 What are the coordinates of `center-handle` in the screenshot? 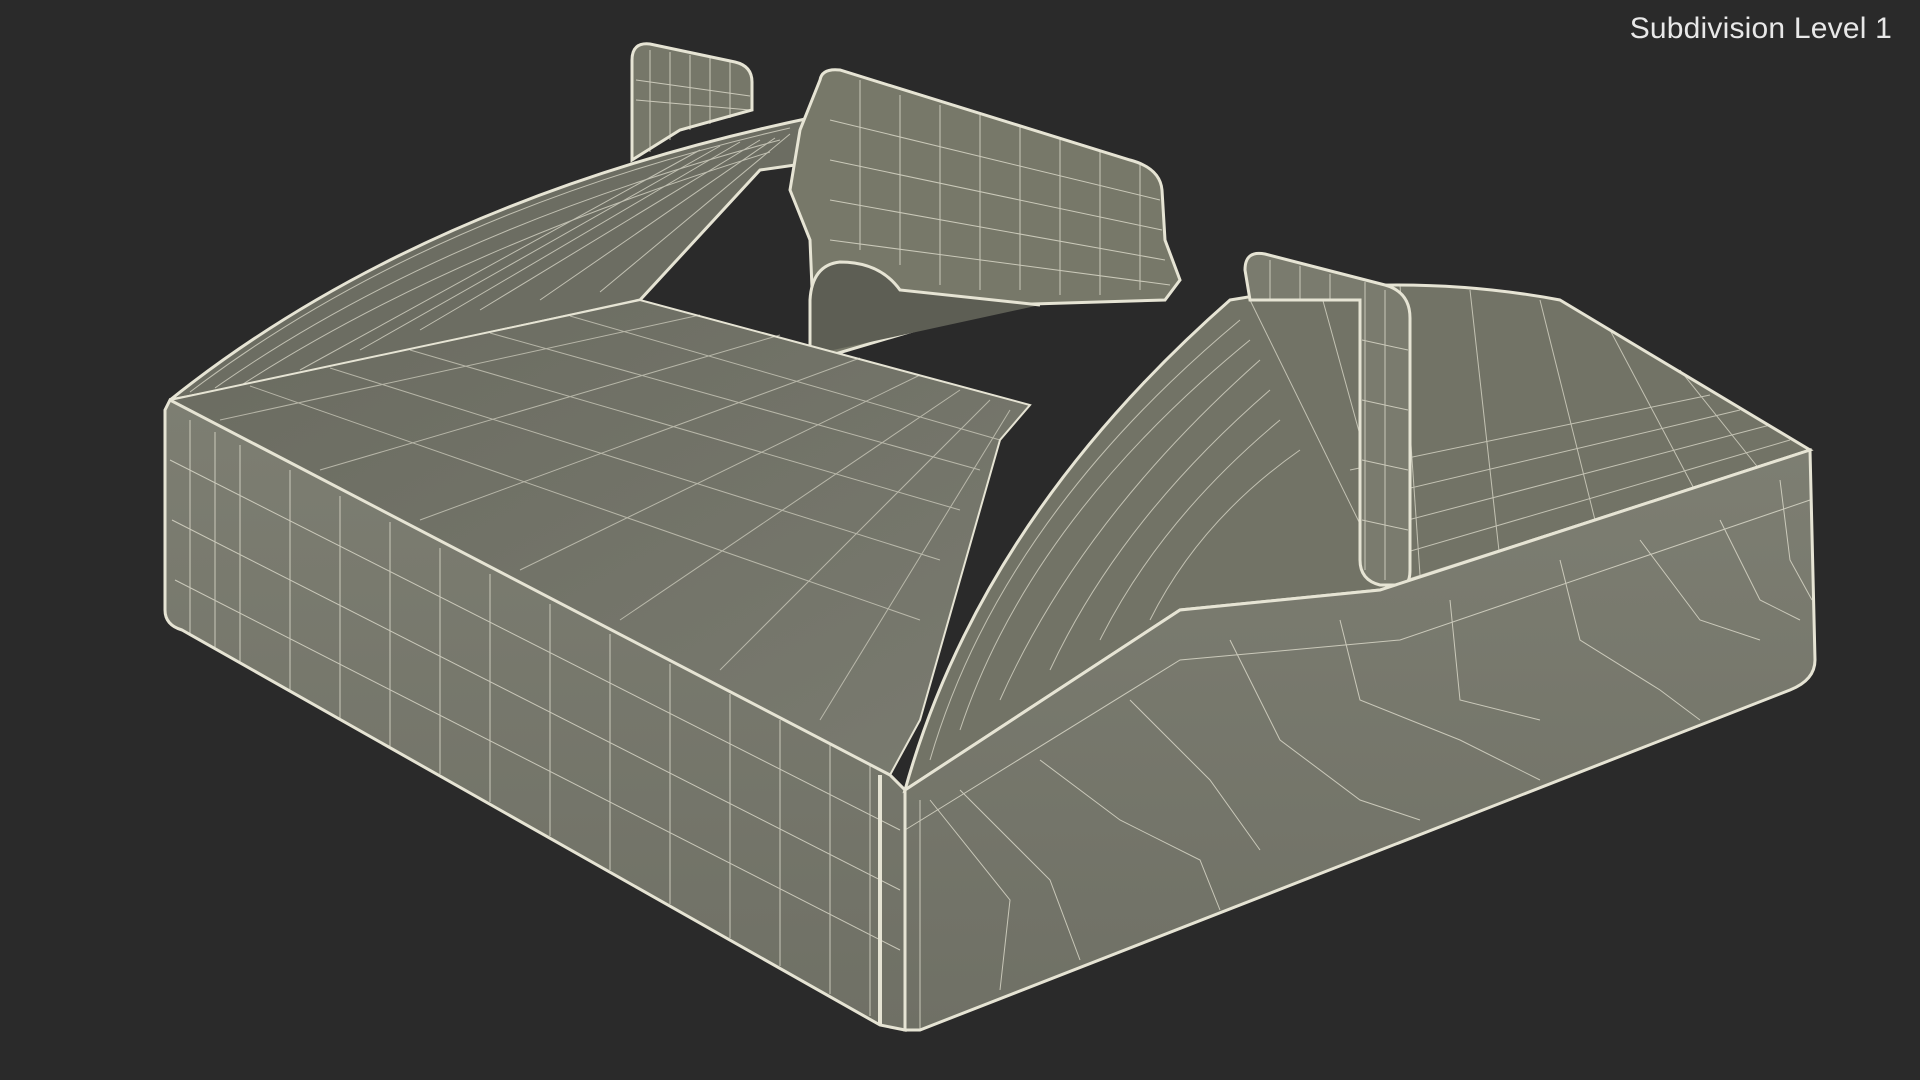 It's located at (985, 215).